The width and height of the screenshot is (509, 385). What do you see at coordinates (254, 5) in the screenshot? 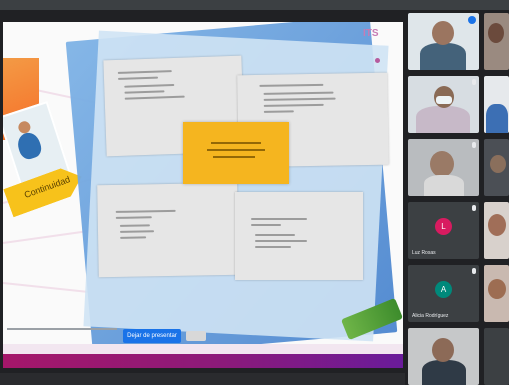
I see `top-bar` at bounding box center [254, 5].